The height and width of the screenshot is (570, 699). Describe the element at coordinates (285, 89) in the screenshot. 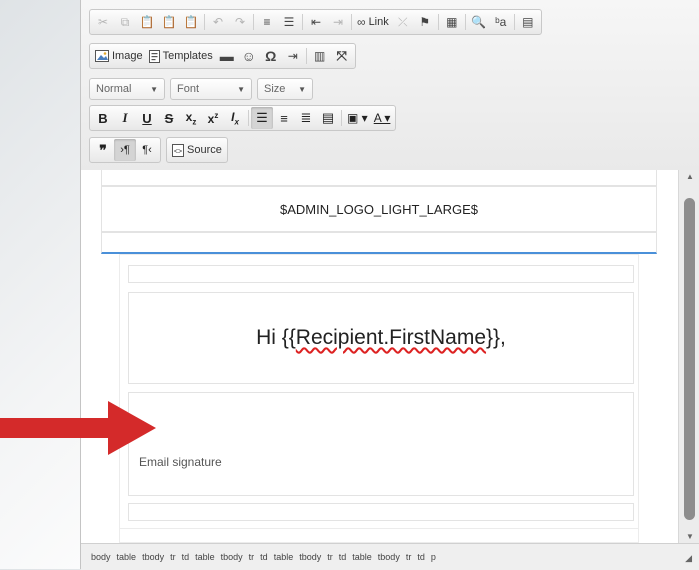

I see `size-dropdown: Size ▼` at that location.